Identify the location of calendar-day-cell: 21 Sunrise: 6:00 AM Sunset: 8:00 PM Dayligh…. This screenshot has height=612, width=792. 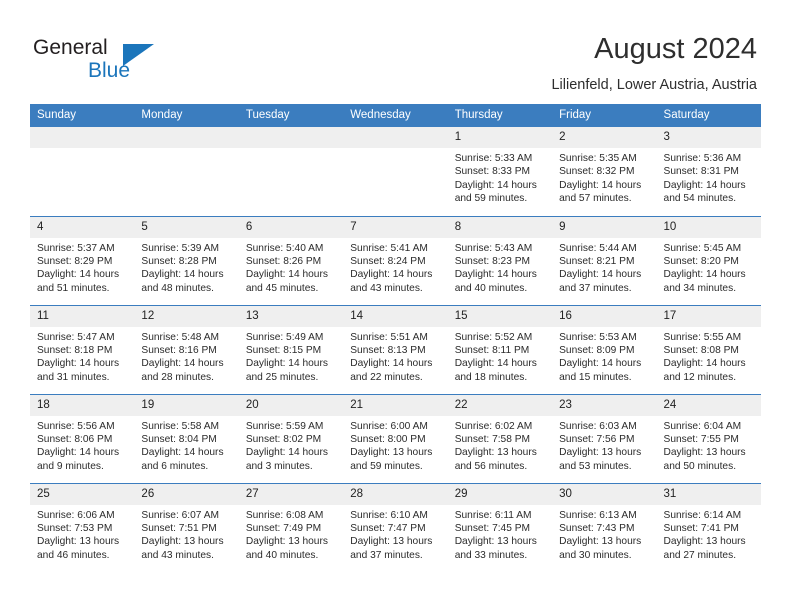
(395, 438).